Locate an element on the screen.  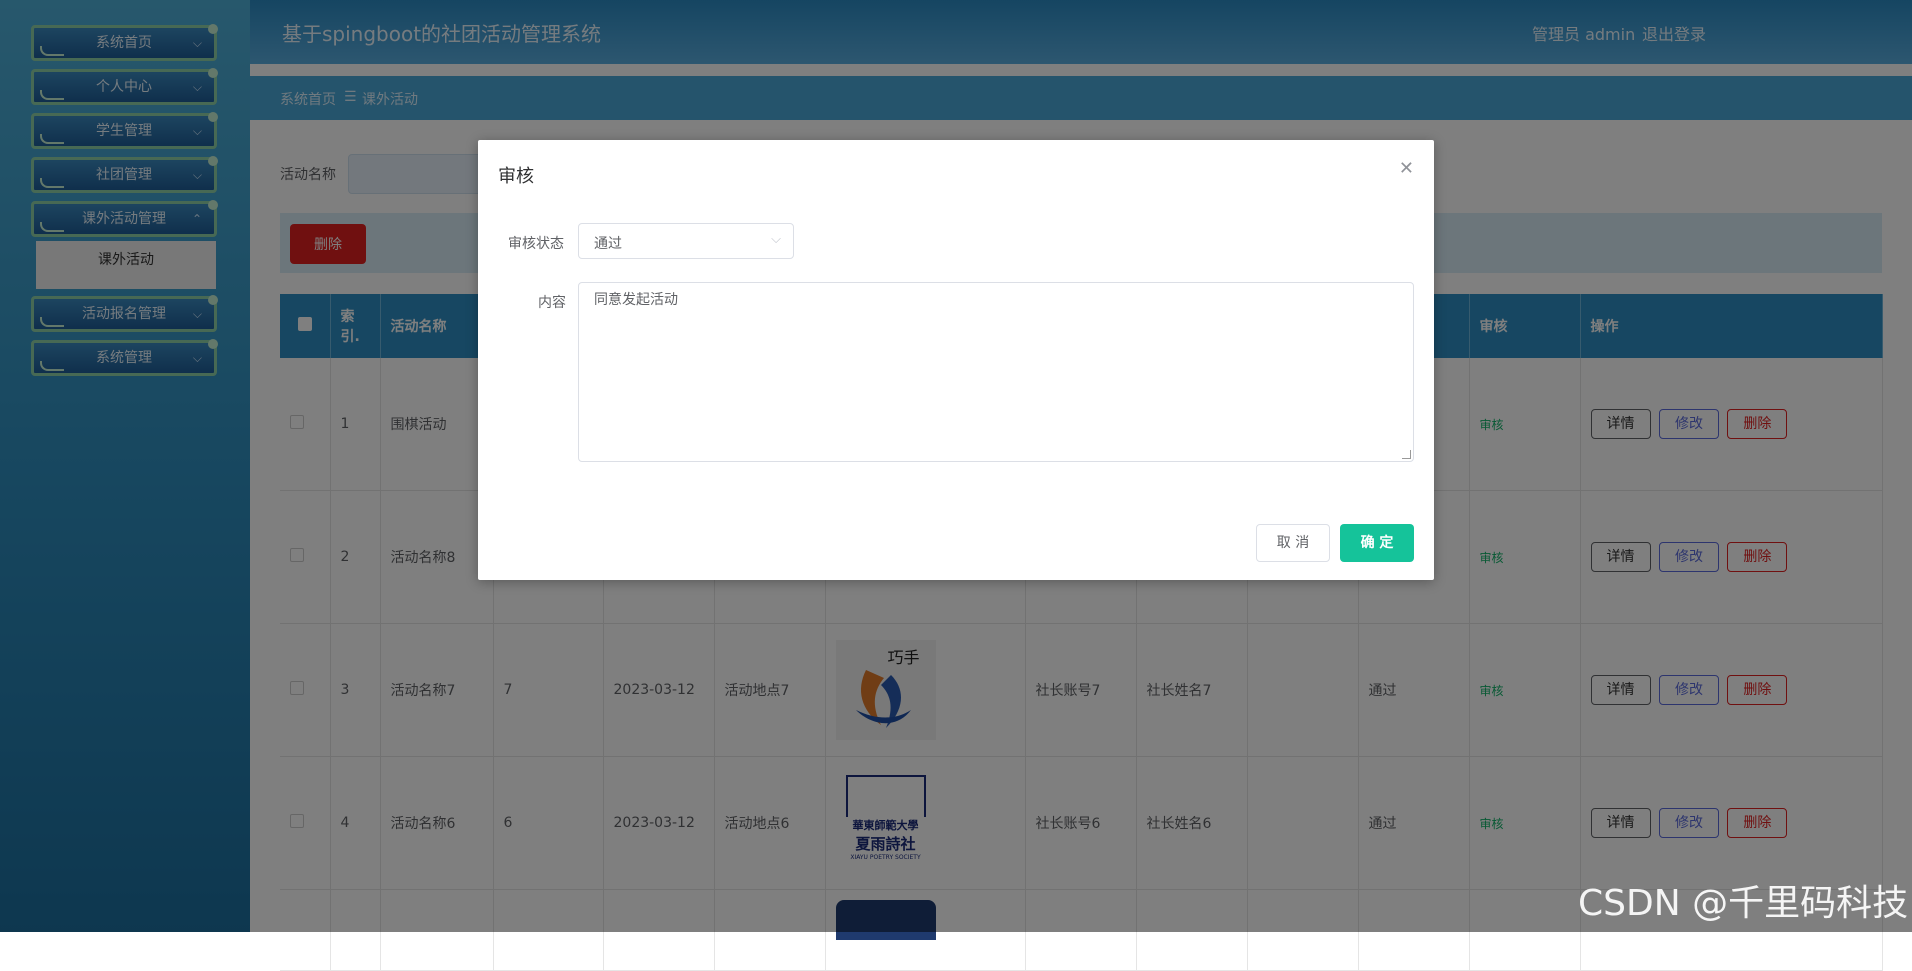
dialog-title: 审核 is located at coordinates (516, 176).